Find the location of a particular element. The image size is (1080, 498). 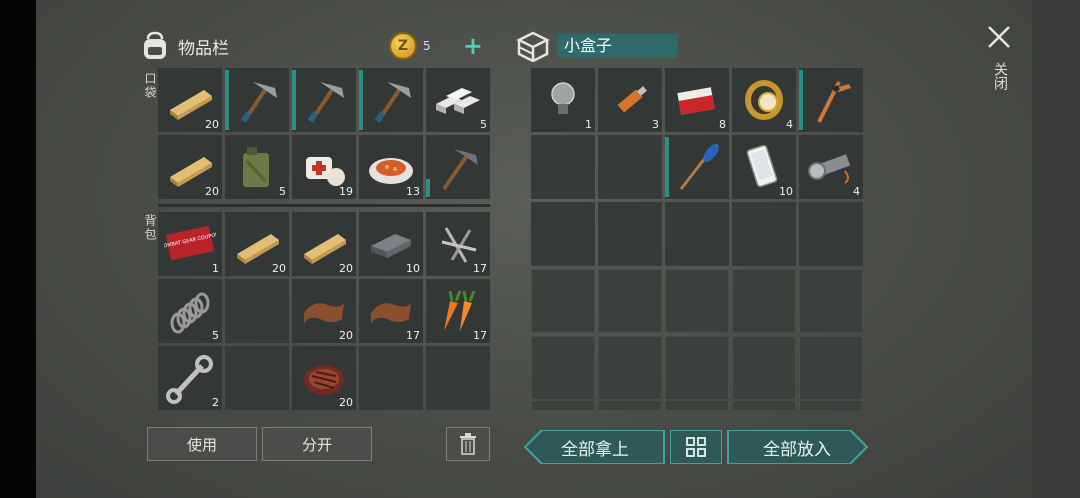

trash-button is located at coordinates (468, 444).